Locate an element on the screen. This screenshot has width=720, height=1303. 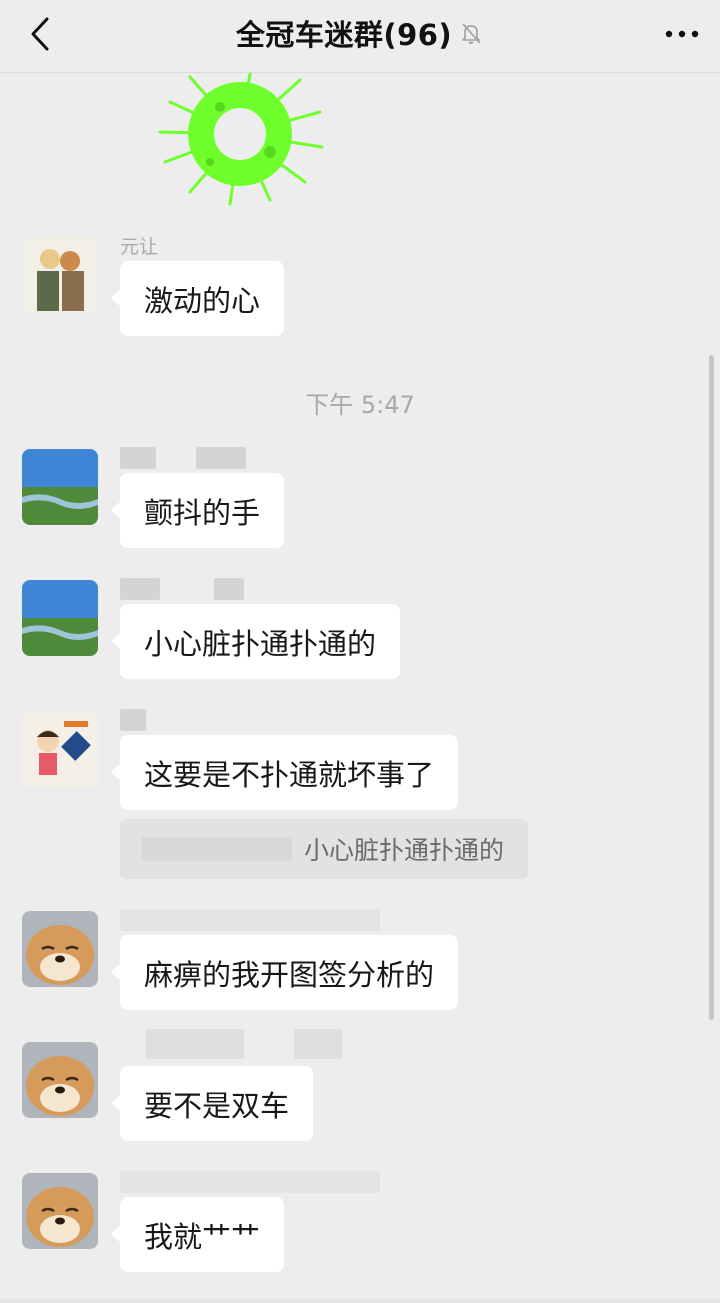
quoted-text: 小心脏扑通扑通的 is located at coordinates (404, 850).